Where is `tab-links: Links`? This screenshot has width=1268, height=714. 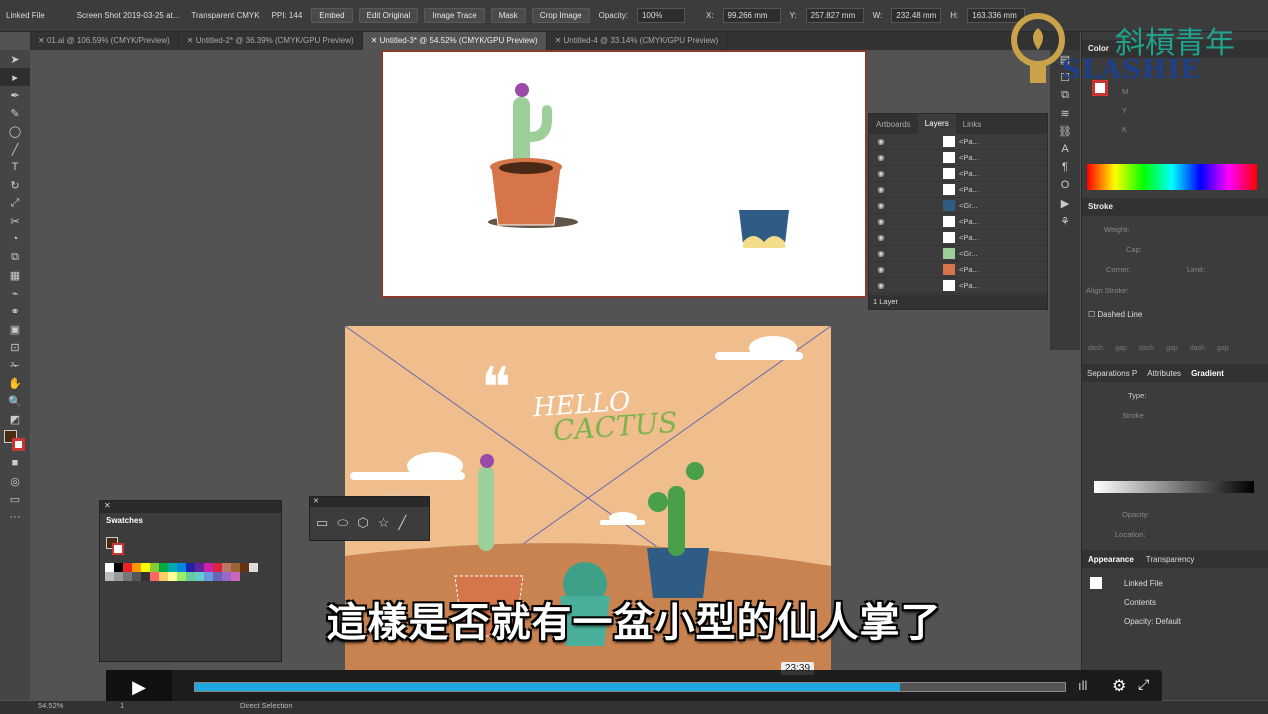
tab-links: Links is located at coordinates (972, 124).